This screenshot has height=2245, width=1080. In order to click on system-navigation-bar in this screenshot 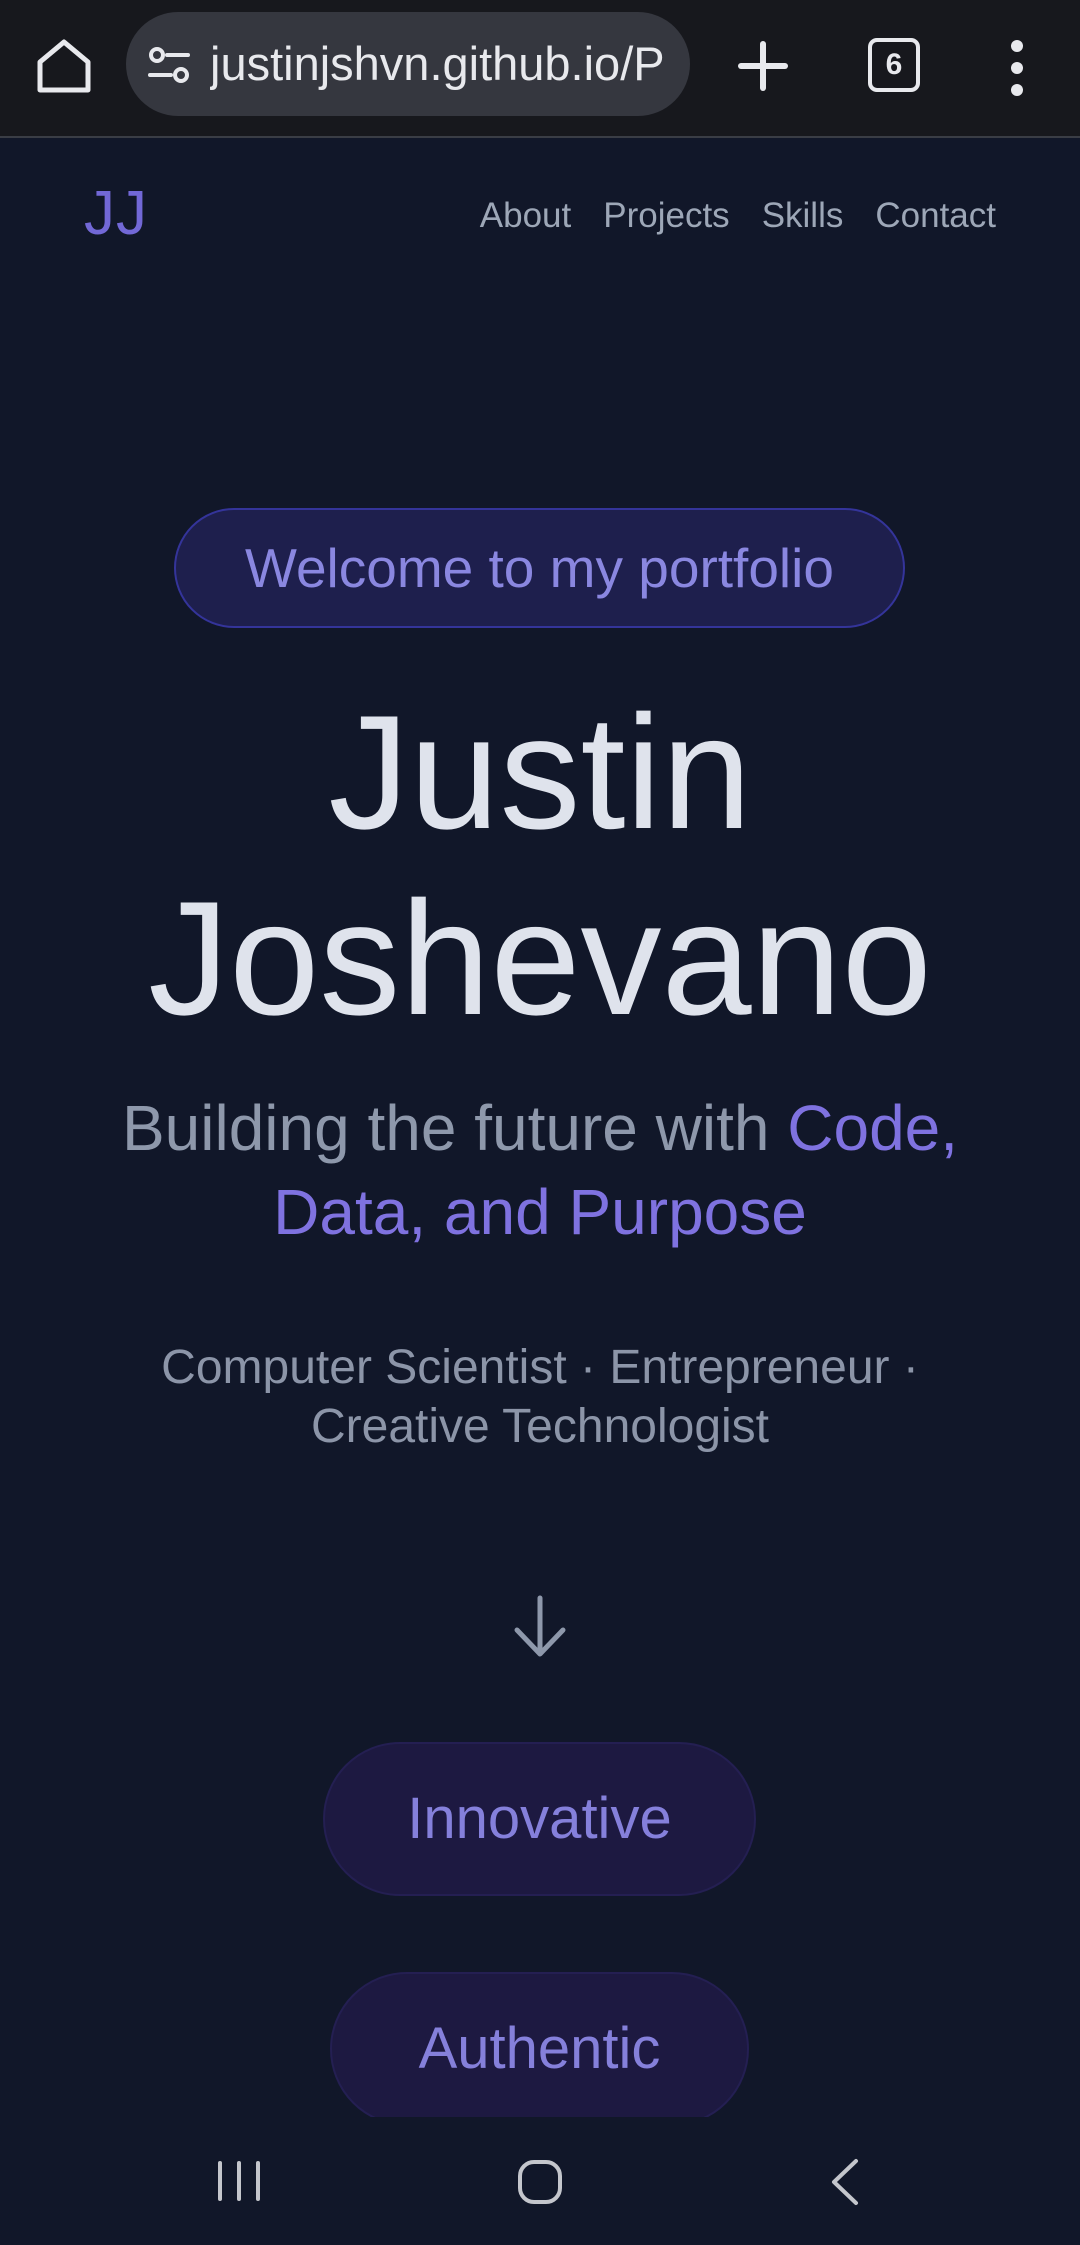, I will do `click(540, 2181)`.